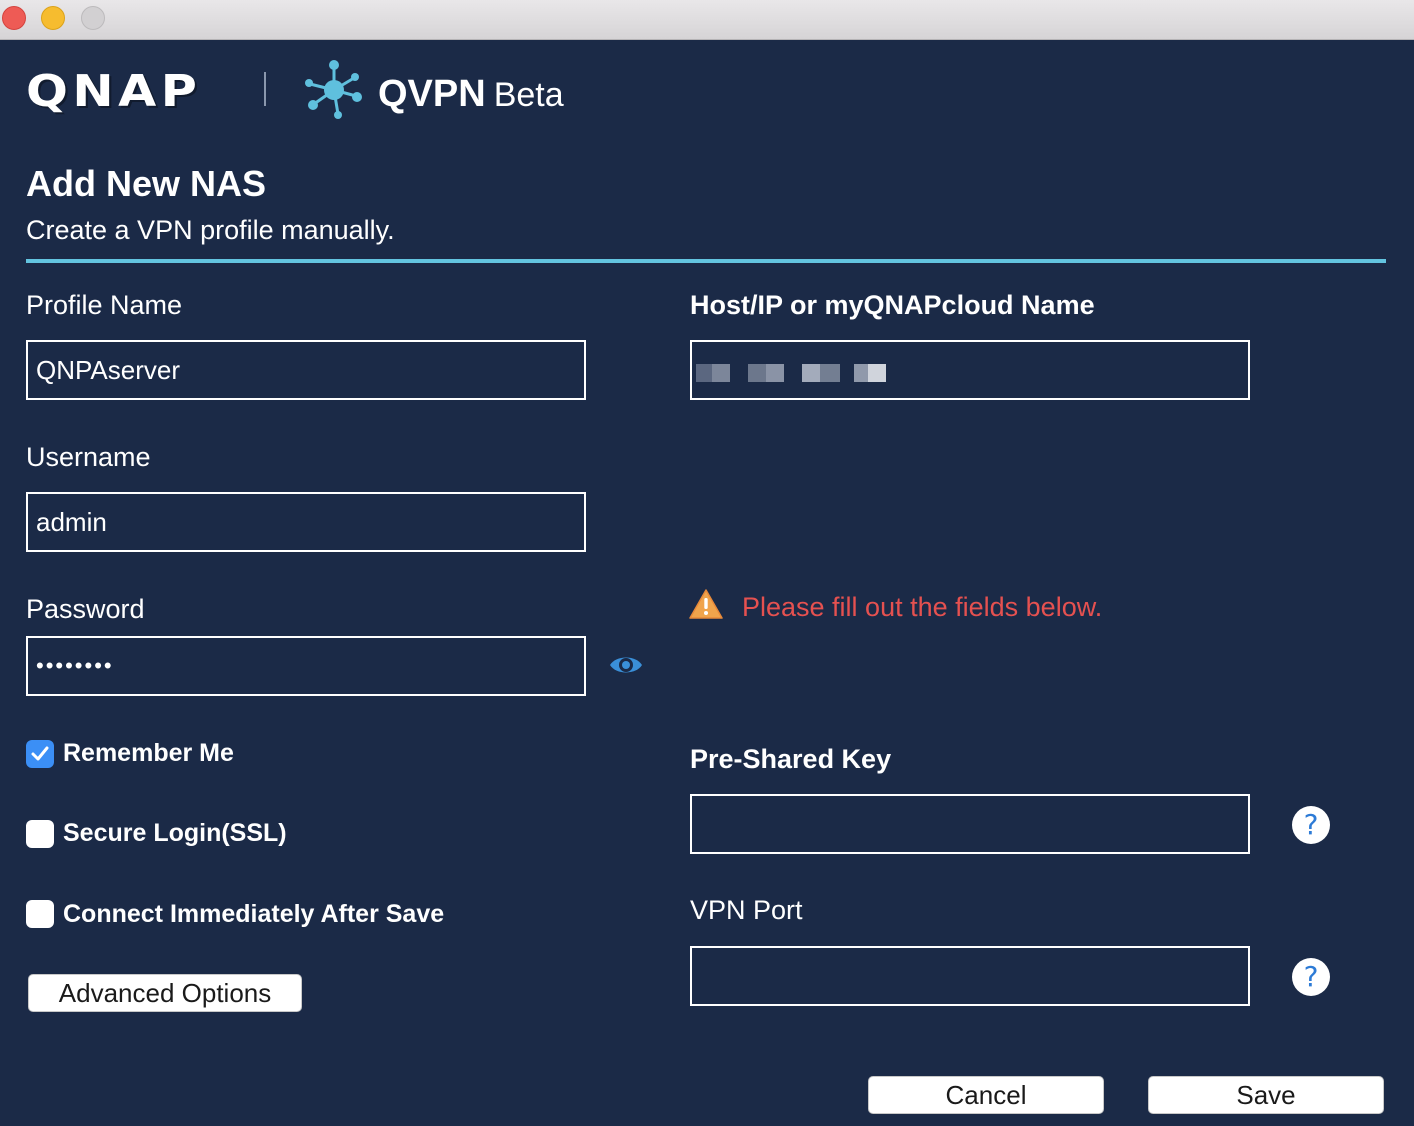 Image resolution: width=1414 pixels, height=1126 pixels. Describe the element at coordinates (210, 230) in the screenshot. I see `page-subtitle: Create a VPN profile manually.` at that location.